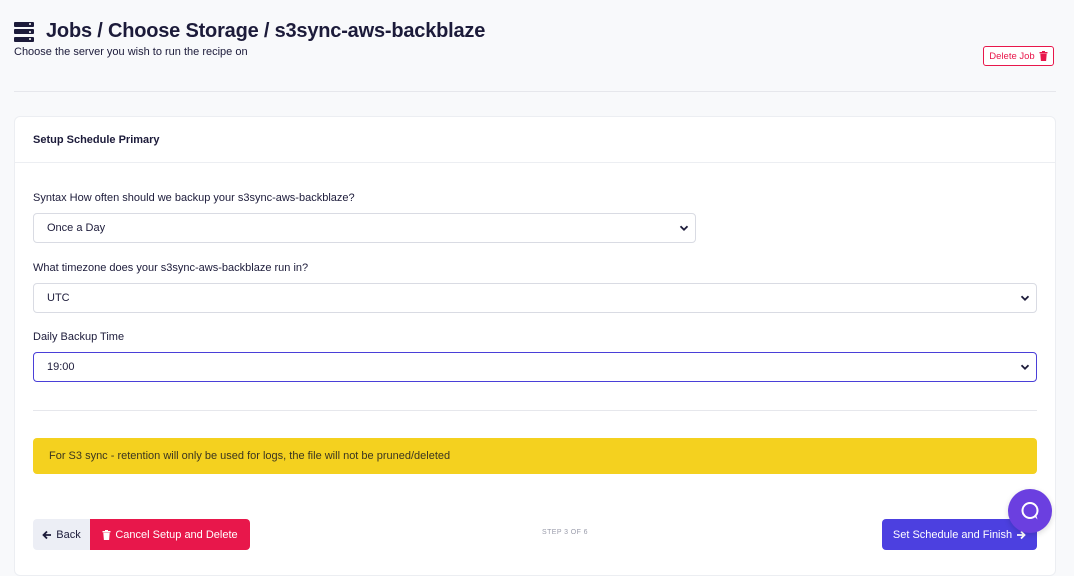 This screenshot has height=576, width=1074. I want to click on step-indicator: STEP 3 OF 6, so click(565, 532).